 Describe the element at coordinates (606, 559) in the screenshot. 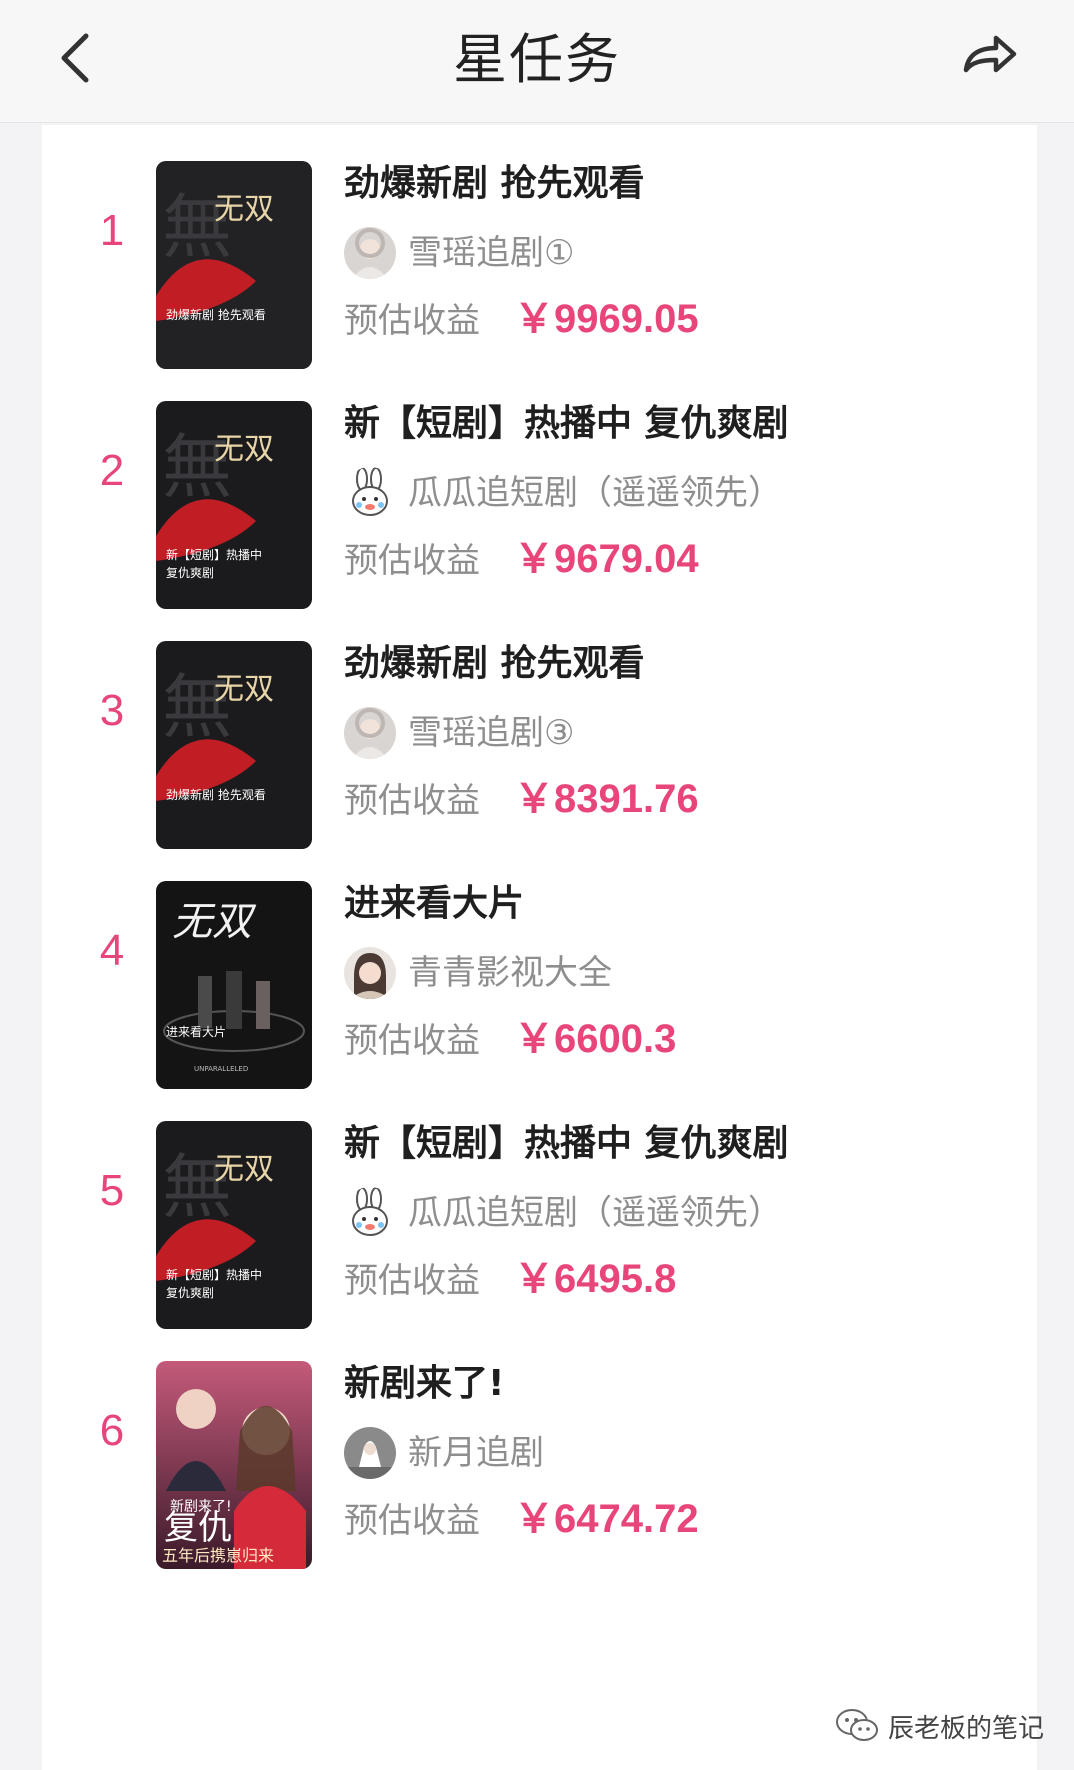

I see `earnings-value: ￥9679.04` at that location.